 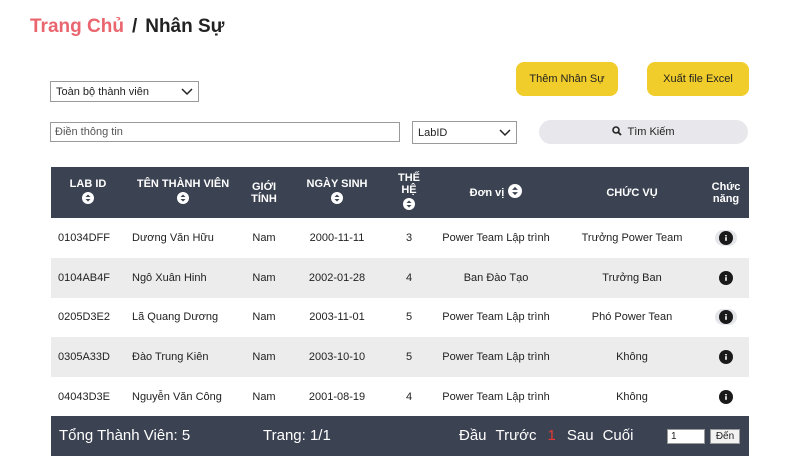 What do you see at coordinates (473, 435) in the screenshot?
I see `pagination-first: Đầu` at bounding box center [473, 435].